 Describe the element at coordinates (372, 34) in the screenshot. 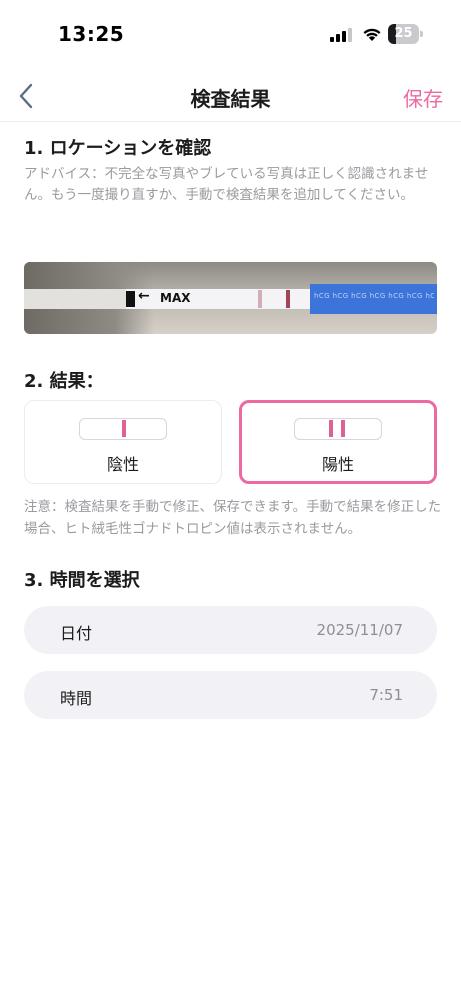

I see `wifi-icon` at that location.